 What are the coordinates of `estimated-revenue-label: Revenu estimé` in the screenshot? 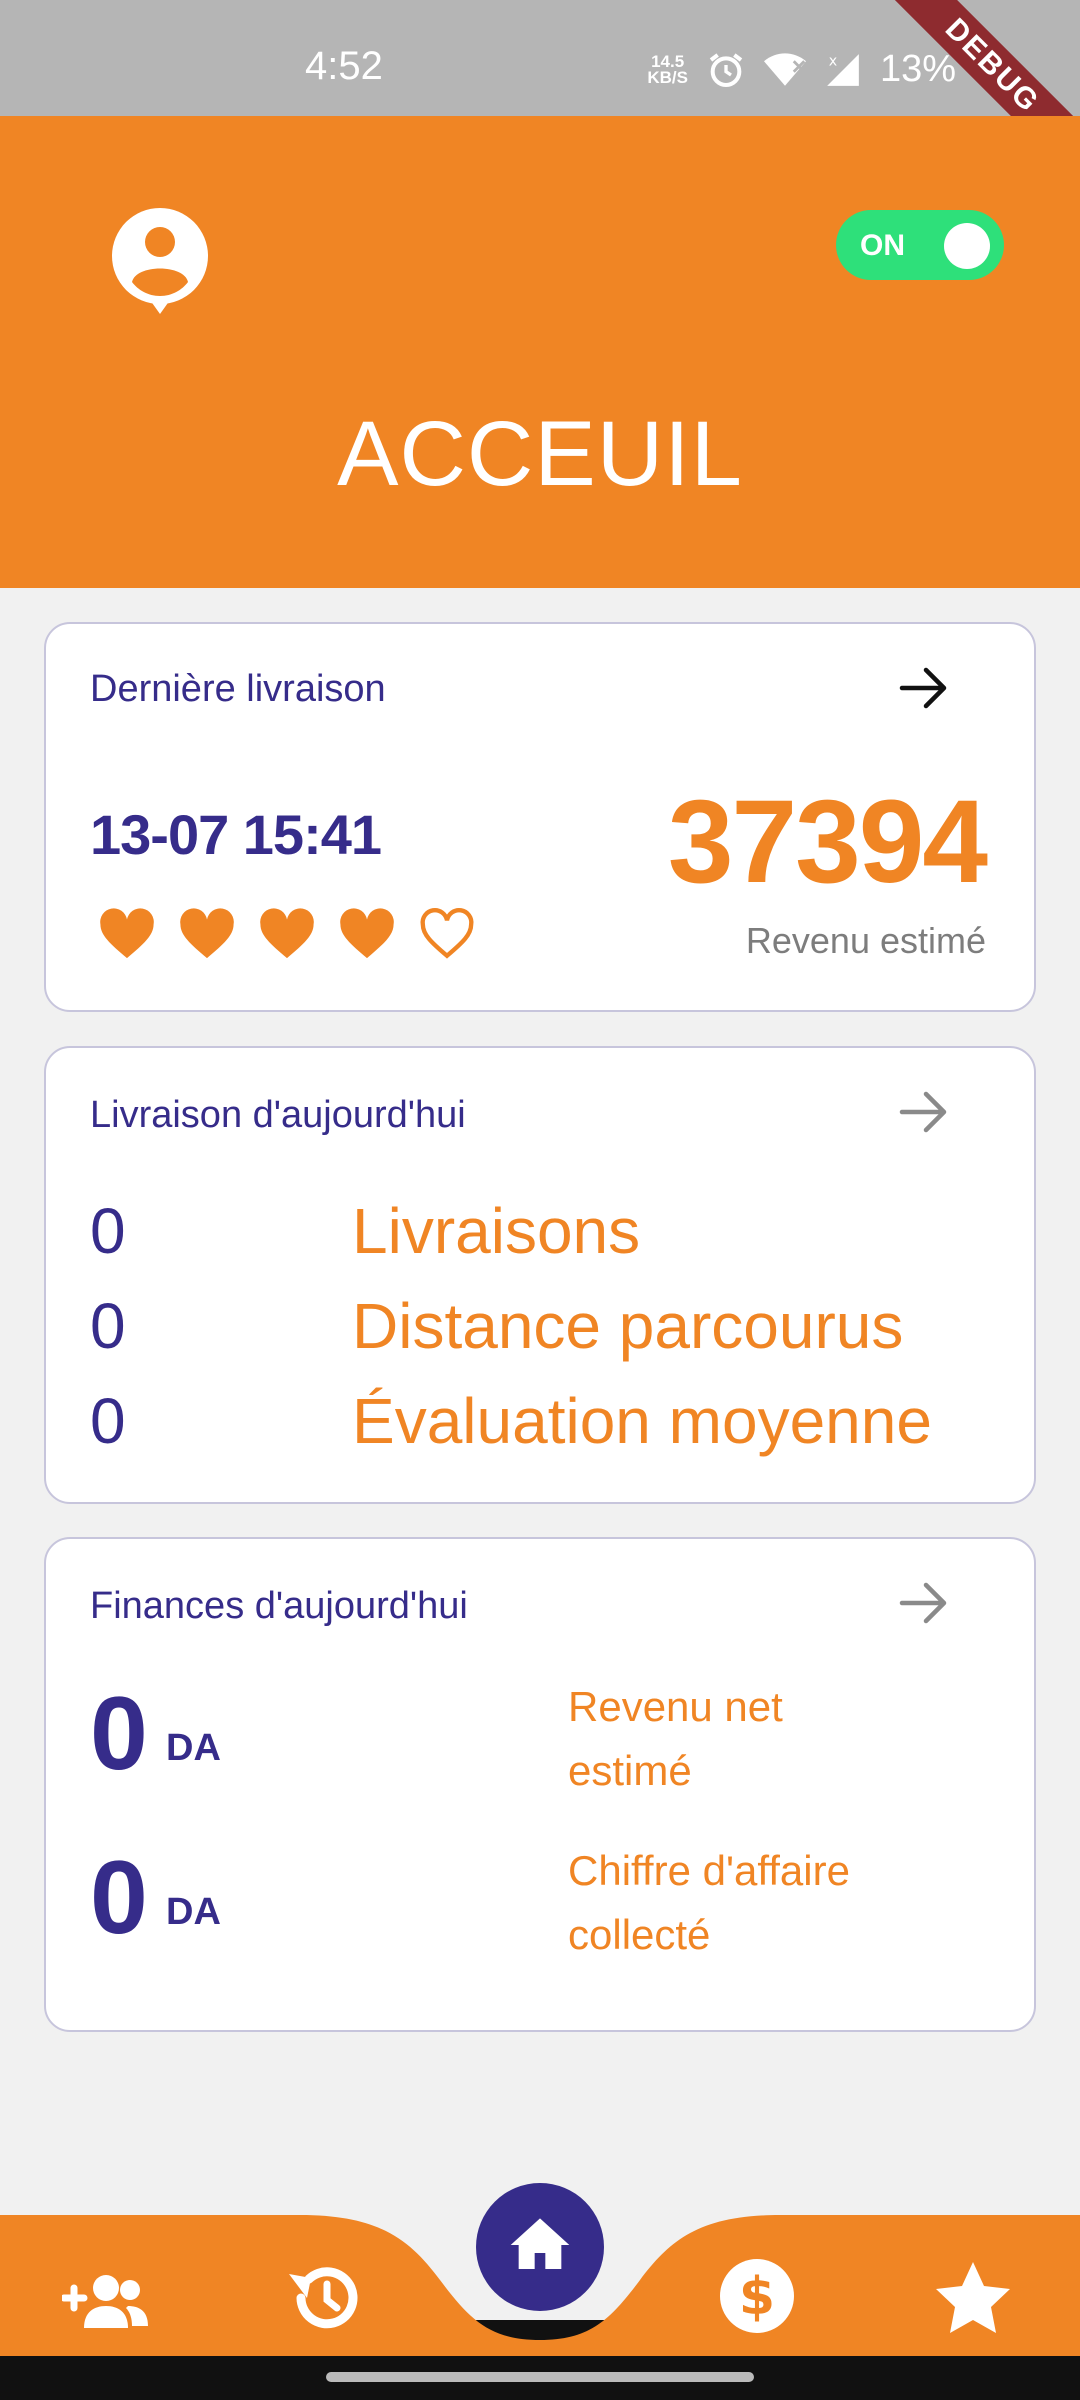 It's located at (865, 940).